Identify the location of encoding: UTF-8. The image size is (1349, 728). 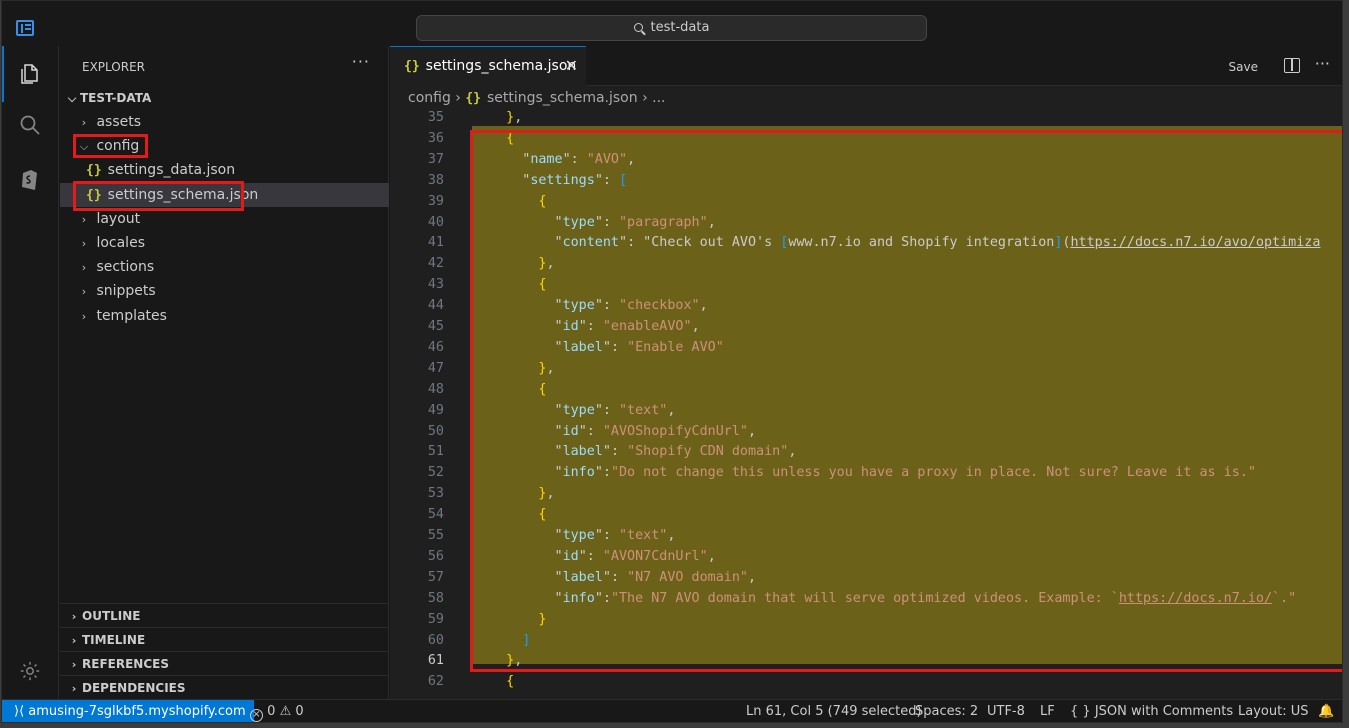
(1006, 711).